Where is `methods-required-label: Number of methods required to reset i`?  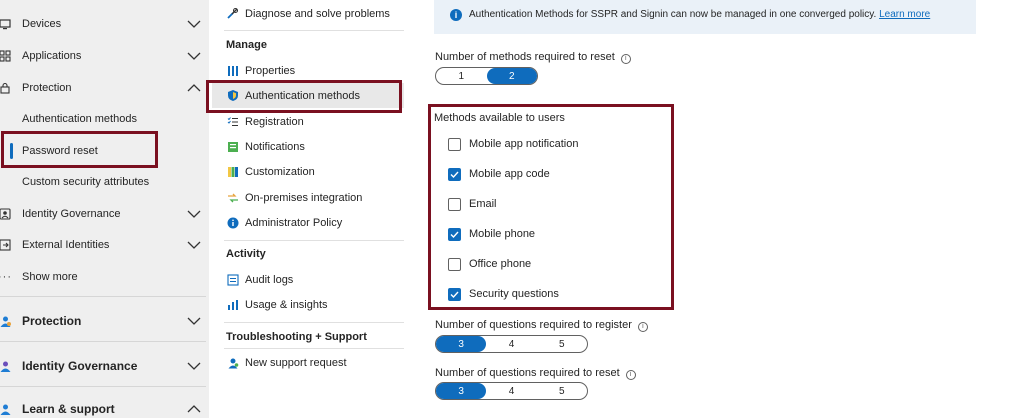 methods-required-label: Number of methods required to reset i is located at coordinates (533, 57).